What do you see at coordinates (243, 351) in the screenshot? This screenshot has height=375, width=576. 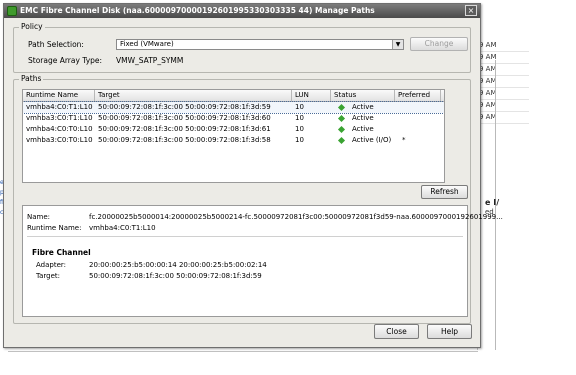 I see `background-divider` at bounding box center [243, 351].